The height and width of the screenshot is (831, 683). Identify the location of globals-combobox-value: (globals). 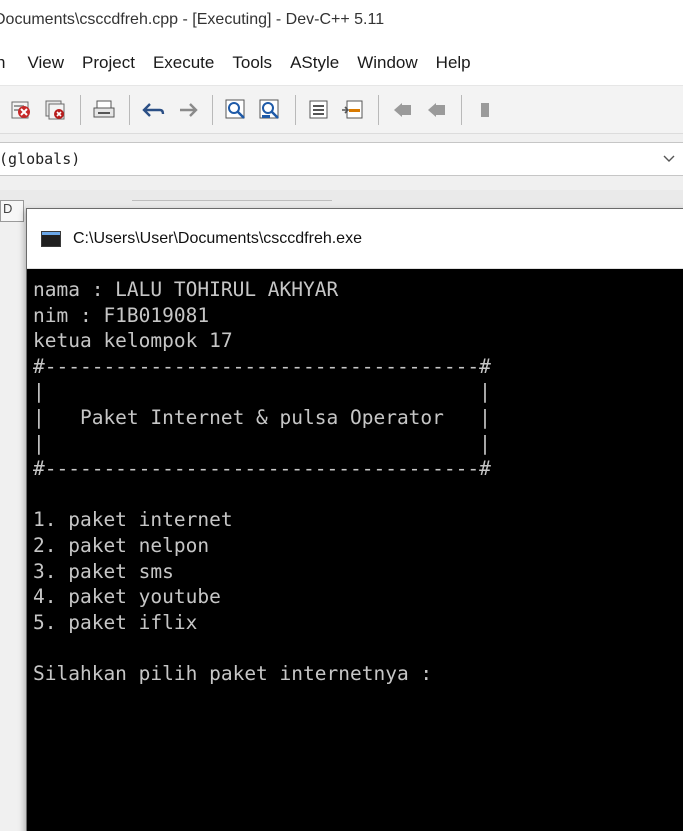
(40, 159).